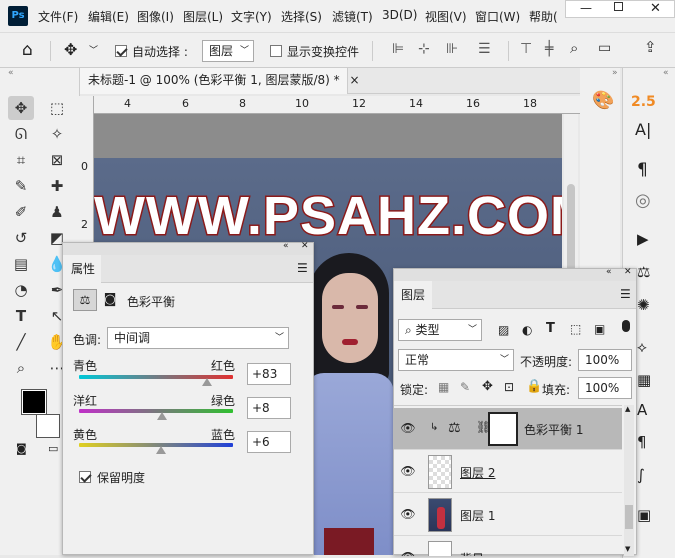 The width and height of the screenshot is (675, 558). What do you see at coordinates (508, 515) in the screenshot?
I see `layer-row: 👁 图层 1` at bounding box center [508, 515].